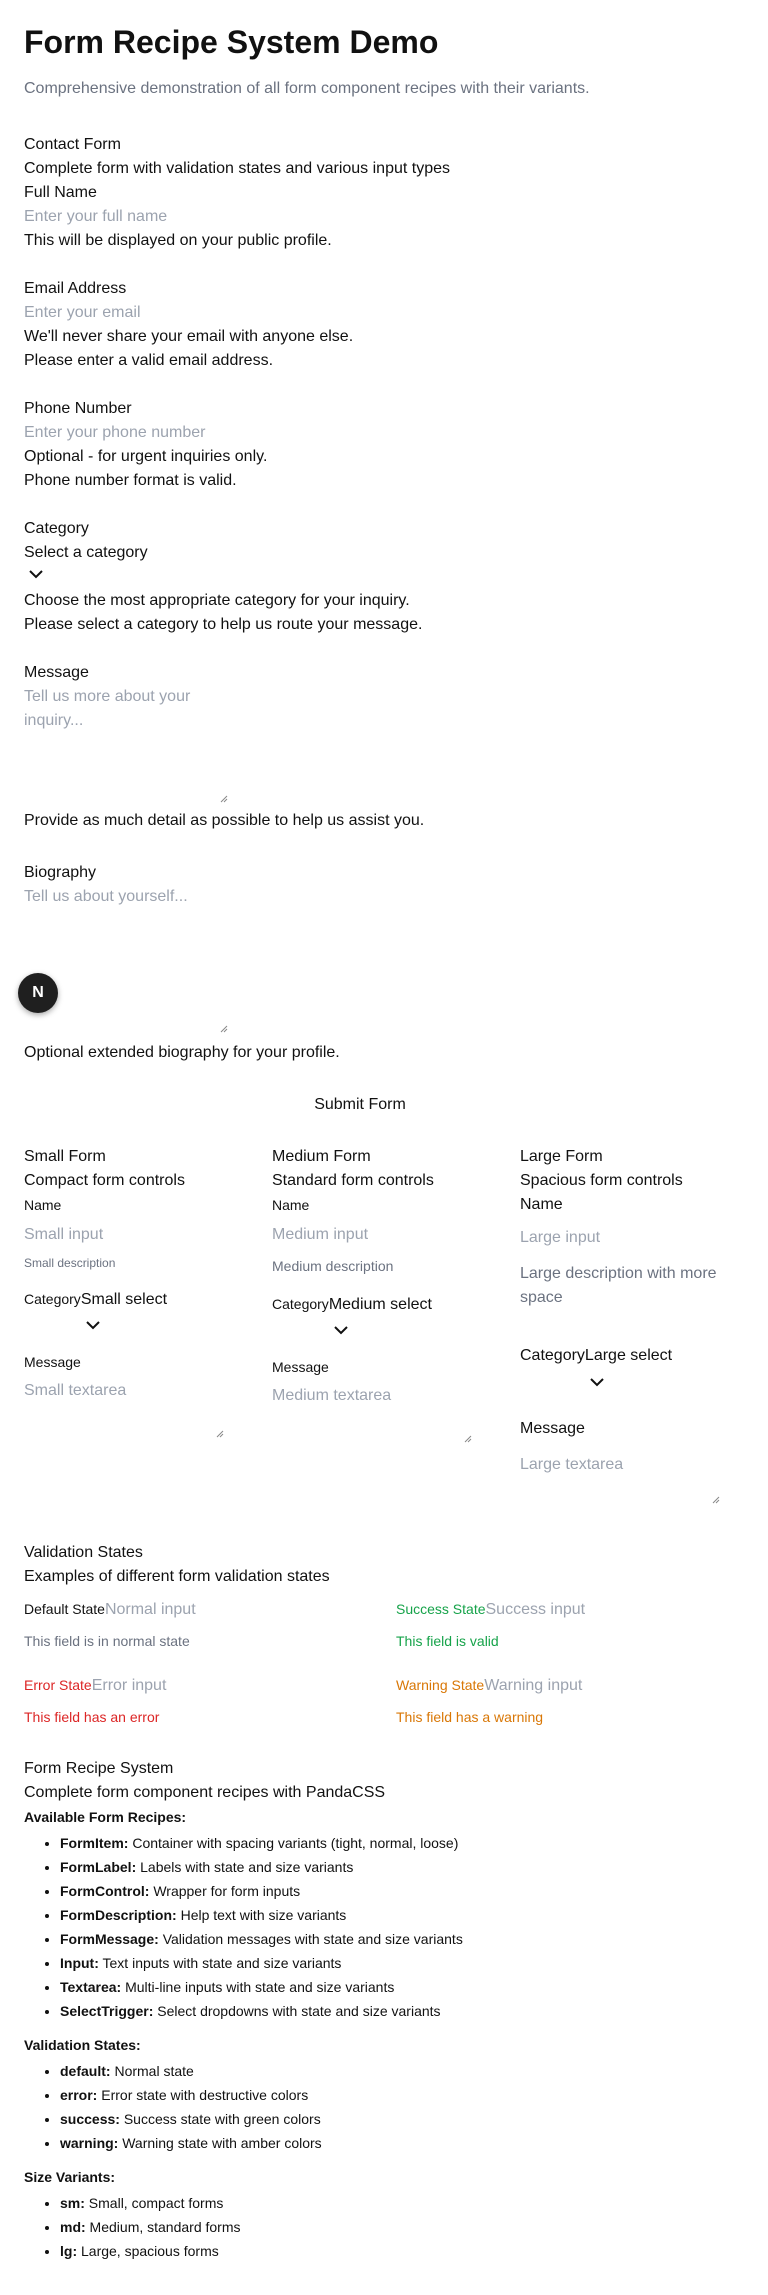 Image resolution: width=768 pixels, height=2295 pixels. I want to click on warning-state-input: Warning input, so click(533, 1685).